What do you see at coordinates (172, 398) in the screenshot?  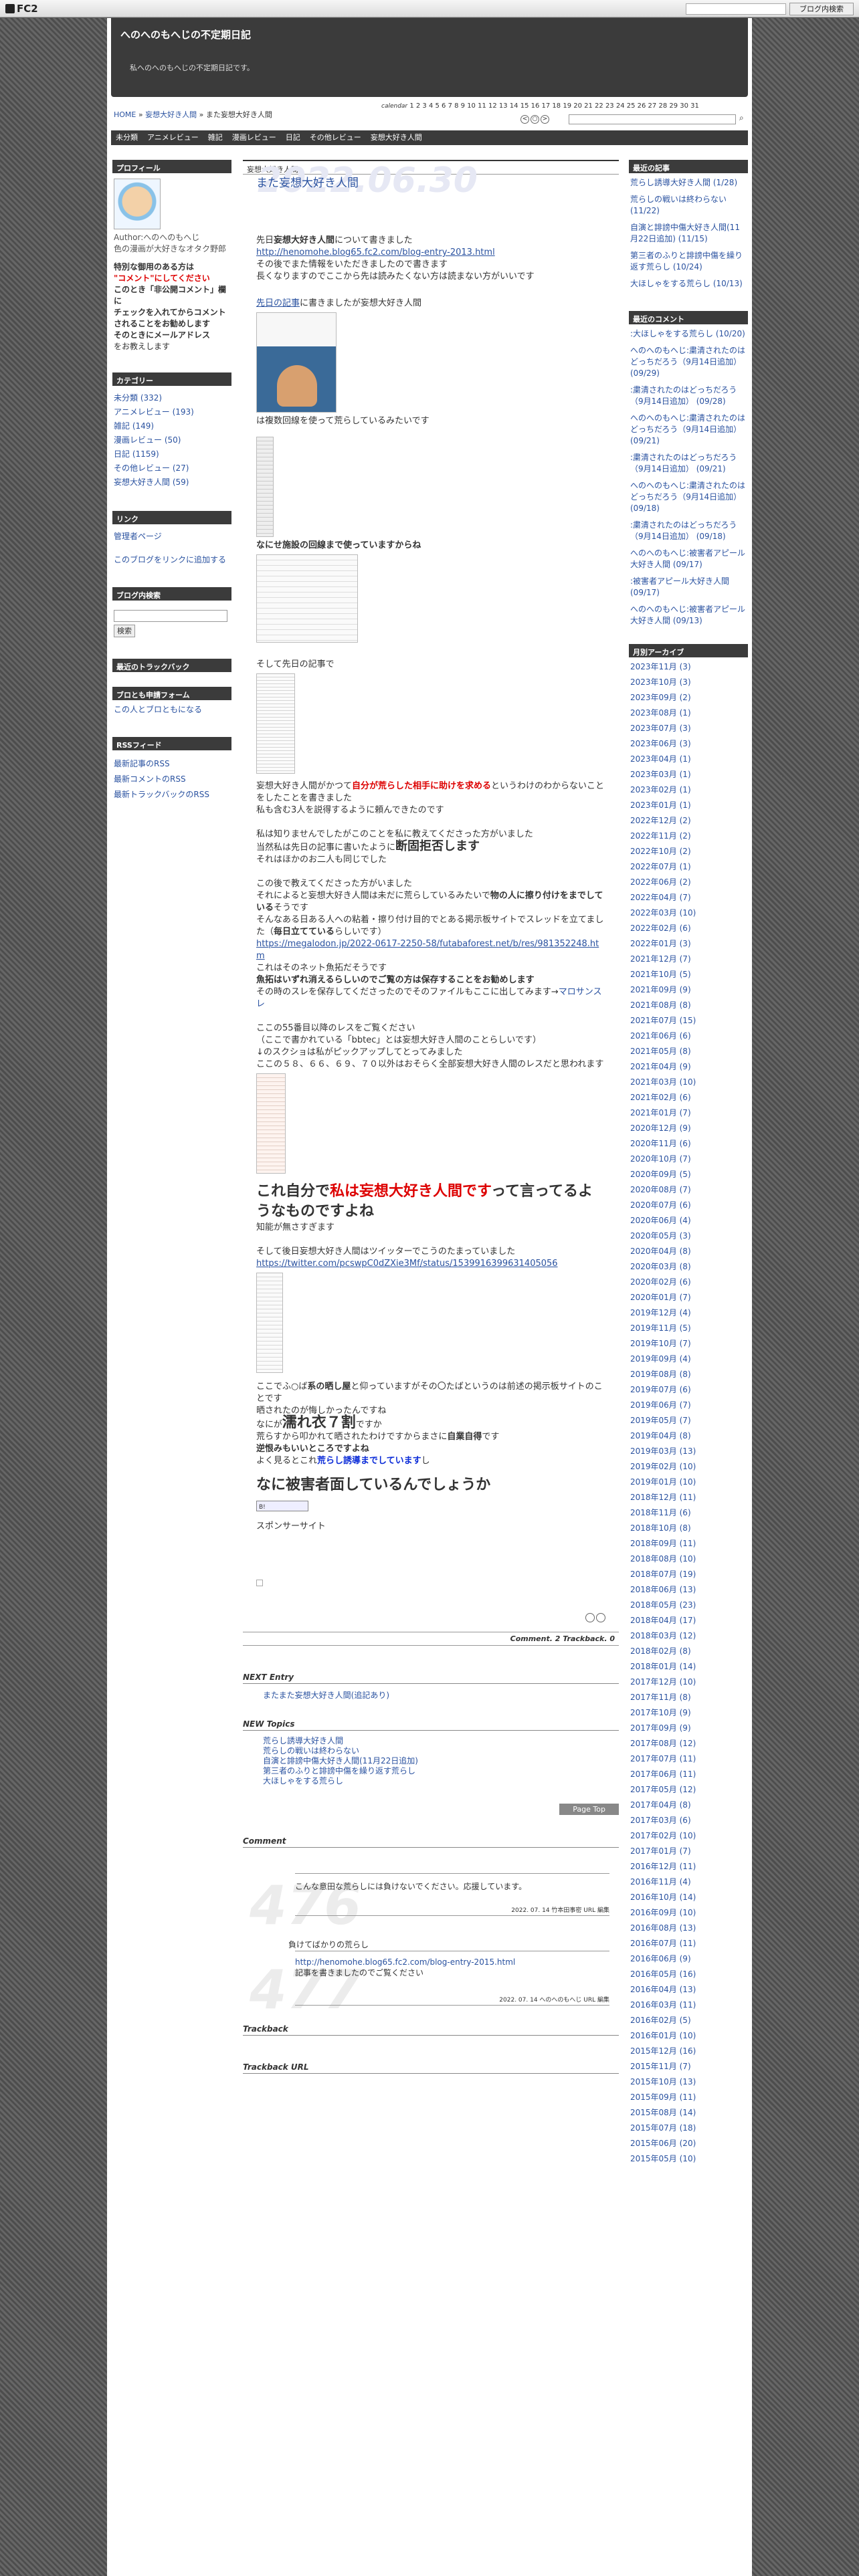 I see `category-link: 未分類 (332)` at bounding box center [172, 398].